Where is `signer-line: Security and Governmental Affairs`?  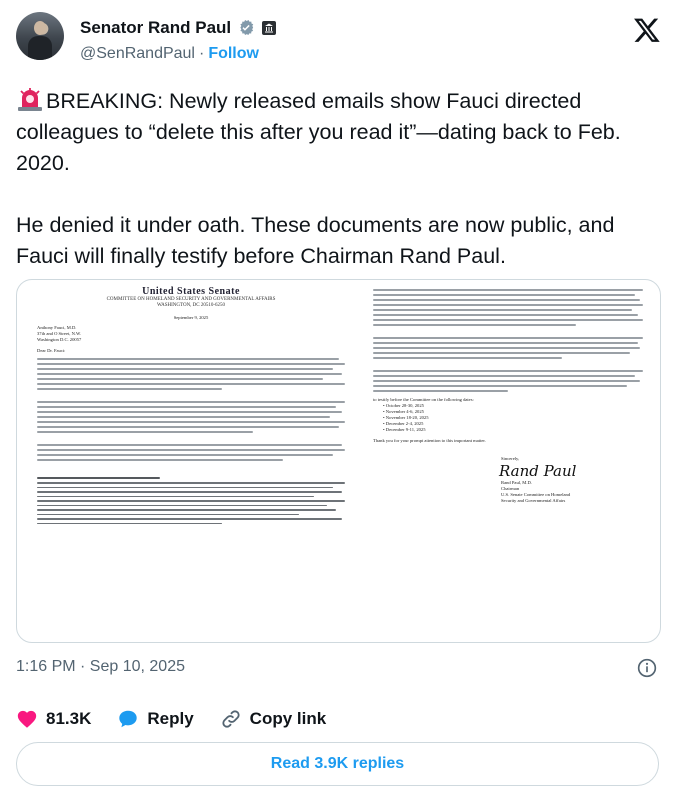 signer-line: Security and Governmental Affairs is located at coordinates (533, 500).